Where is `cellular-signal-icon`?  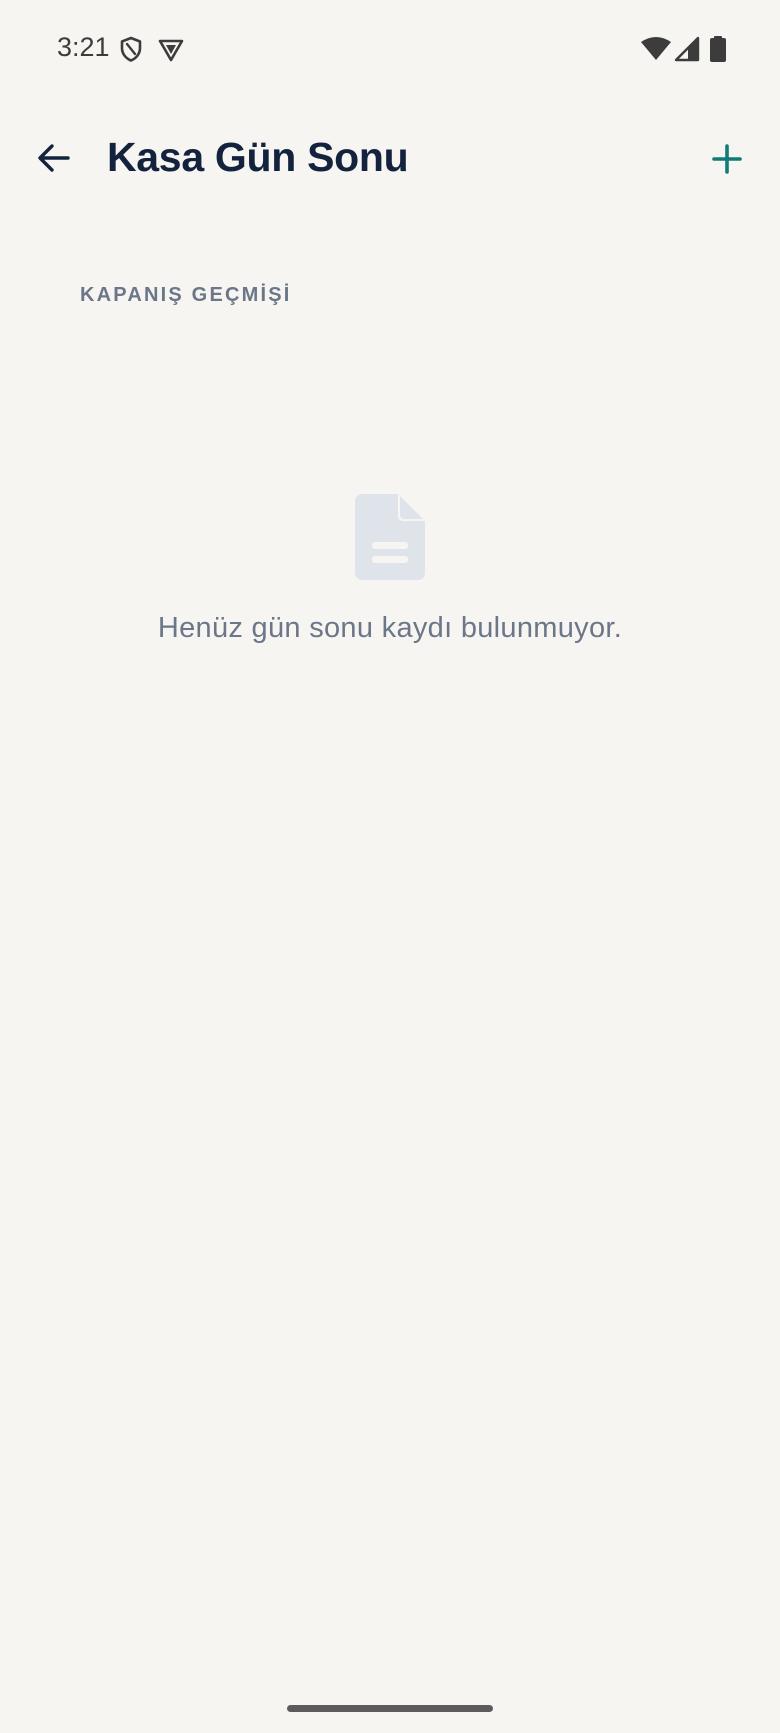
cellular-signal-icon is located at coordinates (687, 49).